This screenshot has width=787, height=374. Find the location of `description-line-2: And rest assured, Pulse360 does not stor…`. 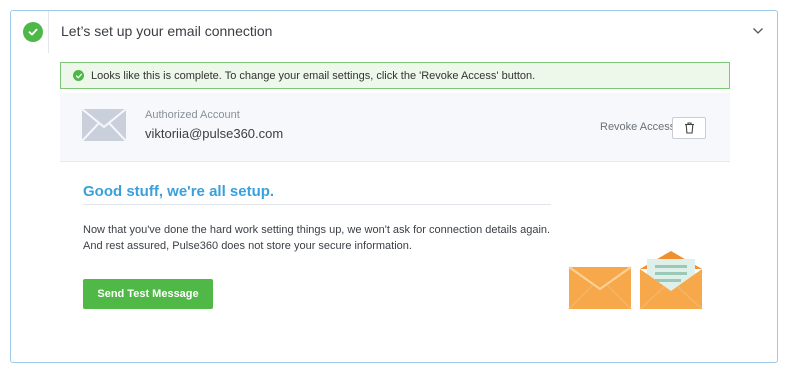

description-line-2: And rest assured, Pulse360 does not stor… is located at coordinates (247, 246).